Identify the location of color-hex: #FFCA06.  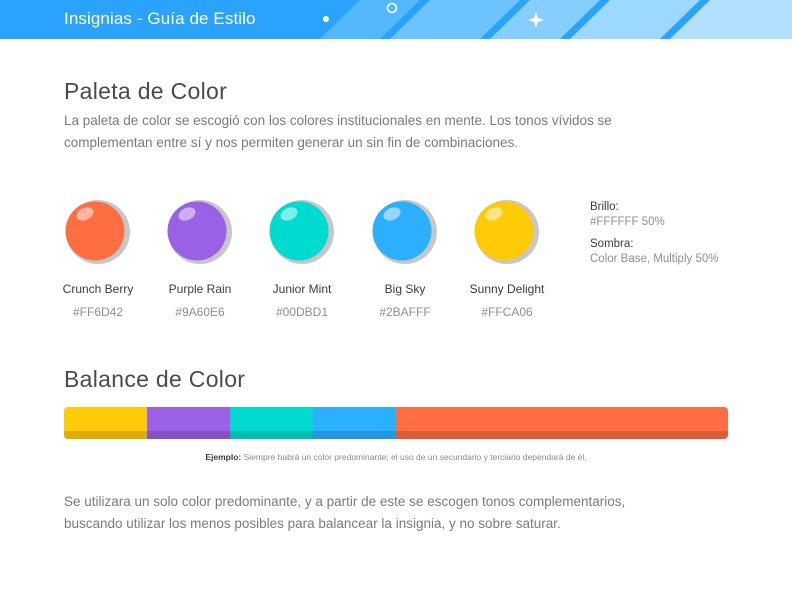
(507, 312).